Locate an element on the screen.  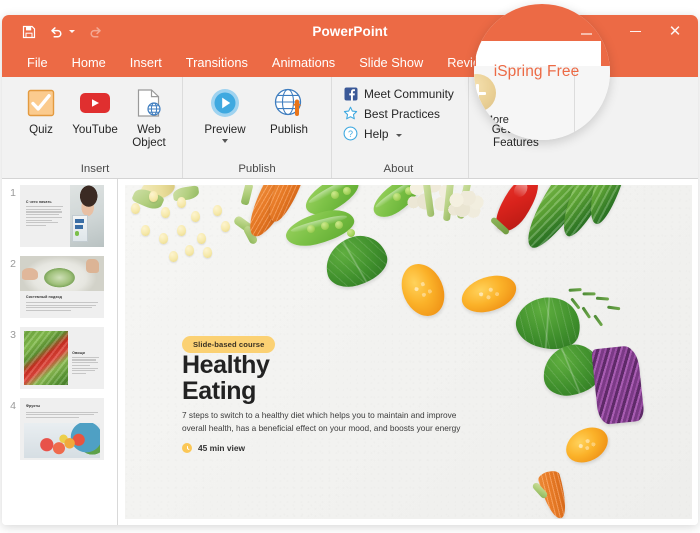
quiz-checkbox-icon is located at coordinates (41, 103).